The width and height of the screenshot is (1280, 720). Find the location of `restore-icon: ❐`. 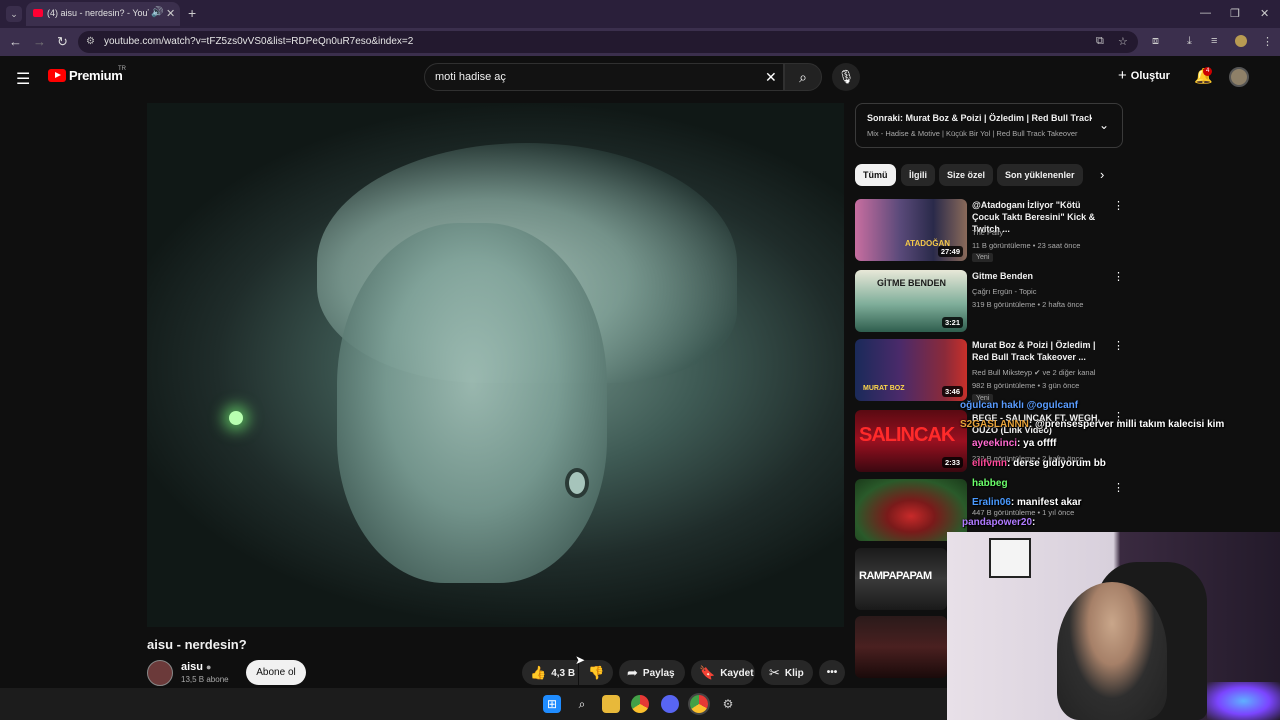

restore-icon: ❐ is located at coordinates (1235, 13).